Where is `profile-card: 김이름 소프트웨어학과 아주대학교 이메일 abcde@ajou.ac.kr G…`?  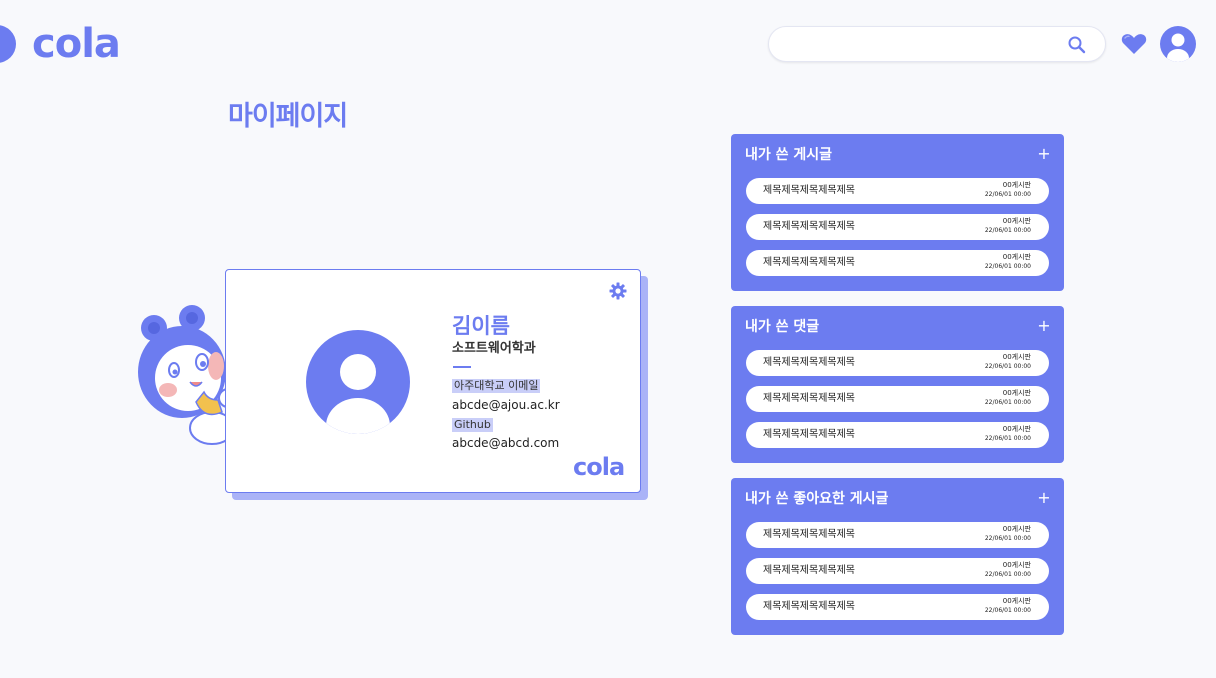
profile-card: 김이름 소프트웨어학과 아주대학교 이메일 abcde@ajou.ac.kr G… is located at coordinates (433, 381).